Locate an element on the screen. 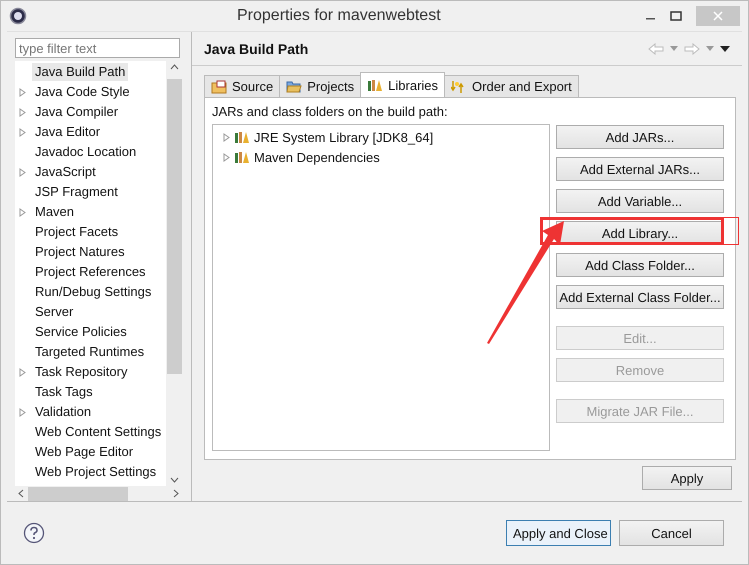 This screenshot has height=565, width=749. scroll-up-icon is located at coordinates (174, 67).